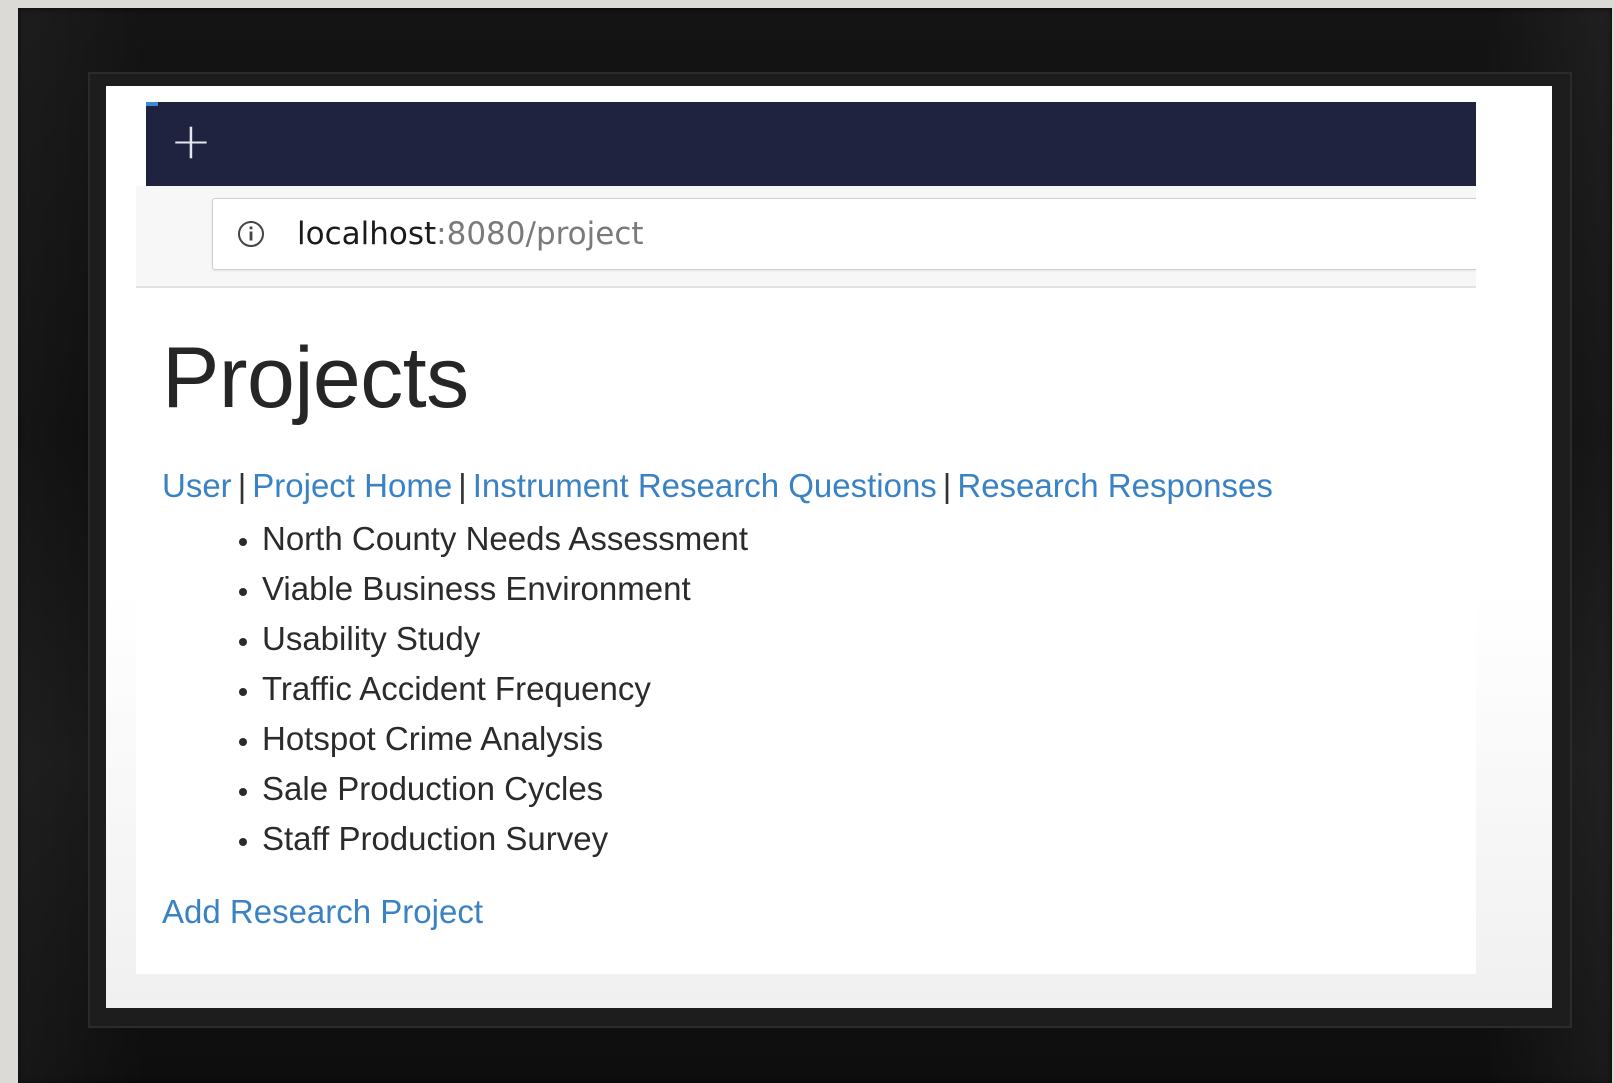 The width and height of the screenshot is (1614, 1083). What do you see at coordinates (844, 234) in the screenshot?
I see `address-bar: localhost:8080/project` at bounding box center [844, 234].